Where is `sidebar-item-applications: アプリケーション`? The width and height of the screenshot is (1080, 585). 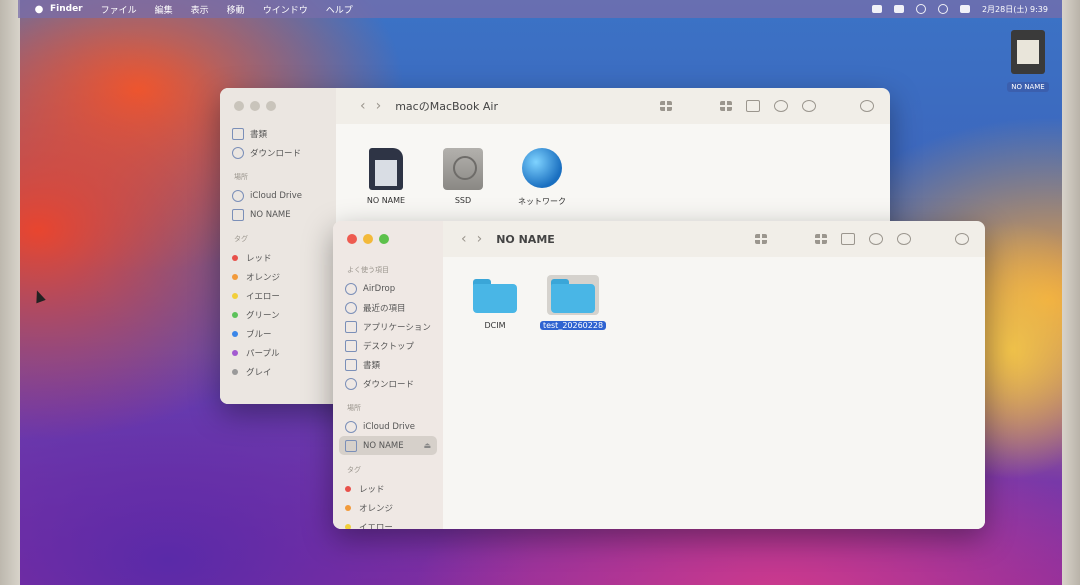 sidebar-item-applications: アプリケーション is located at coordinates (388, 326).